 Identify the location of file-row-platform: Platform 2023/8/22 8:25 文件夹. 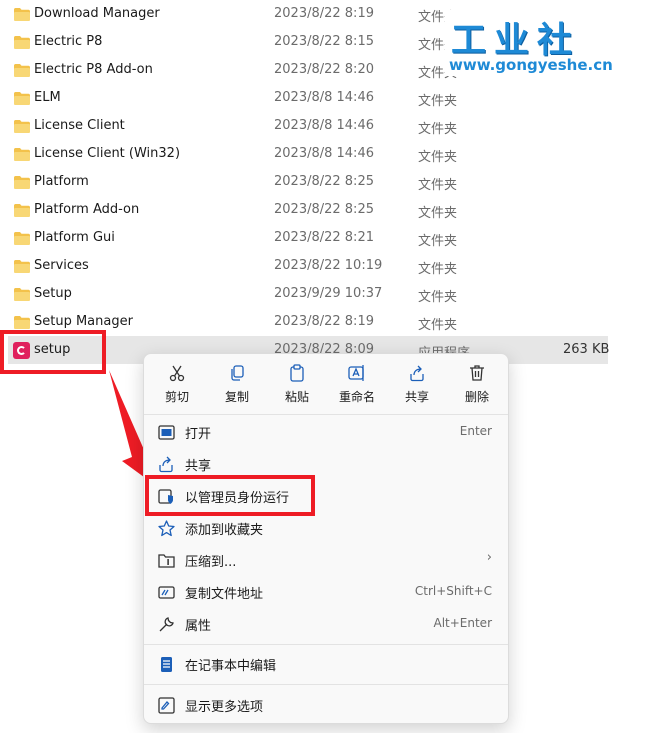
(324, 182).